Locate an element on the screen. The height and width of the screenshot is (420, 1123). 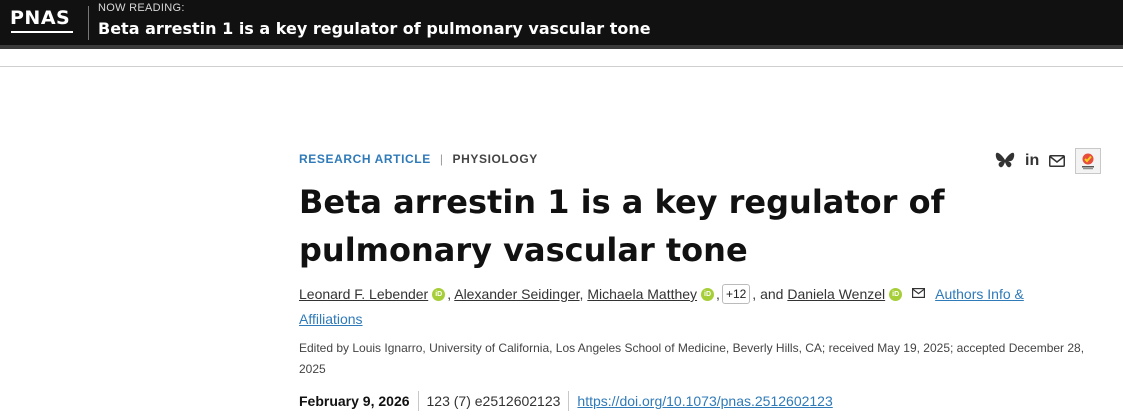
share-toolbar: in is located at coordinates (1048, 161).